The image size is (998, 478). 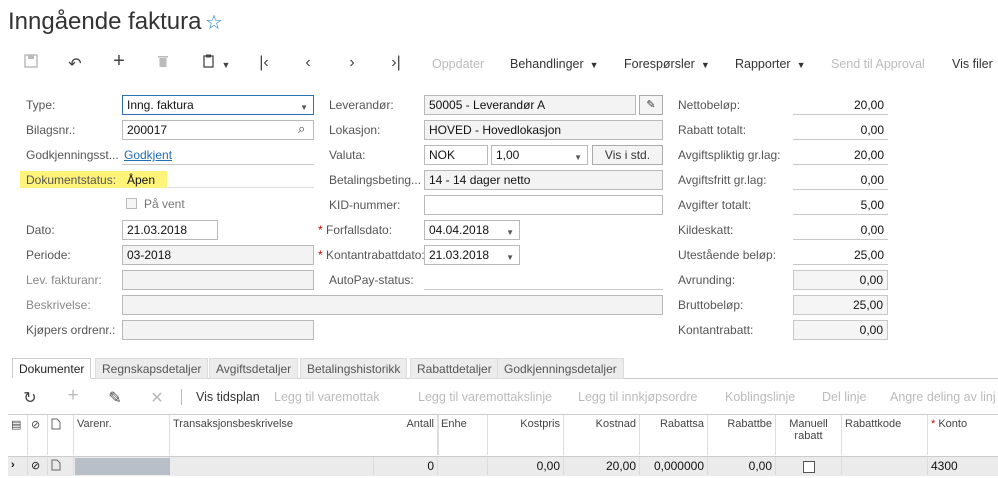 I want to click on ref-number-value: 200017, so click(x=147, y=130).